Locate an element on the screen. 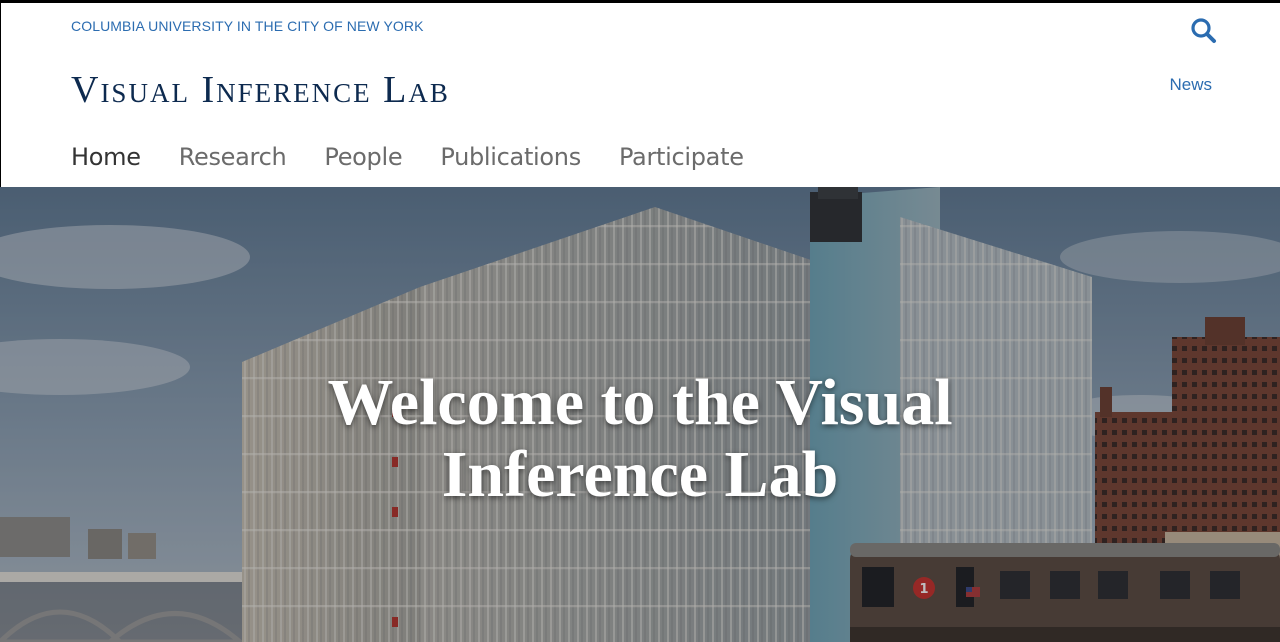 This screenshot has width=1280, height=642. hero-title-line1: Welcome to the Visual is located at coordinates (640, 402).